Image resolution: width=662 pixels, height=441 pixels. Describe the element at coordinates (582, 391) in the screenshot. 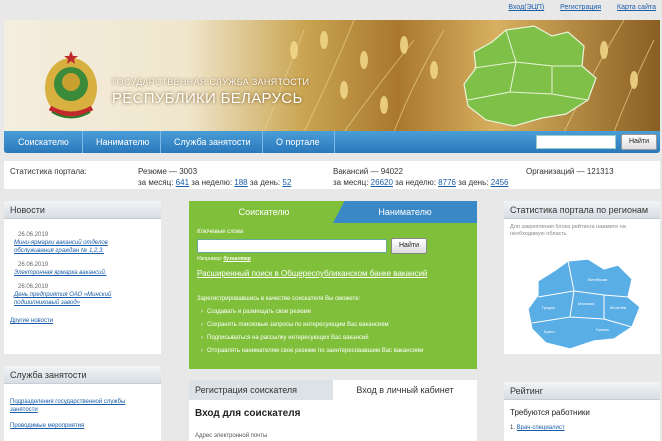

I see `rating-title: Рейтинг` at that location.